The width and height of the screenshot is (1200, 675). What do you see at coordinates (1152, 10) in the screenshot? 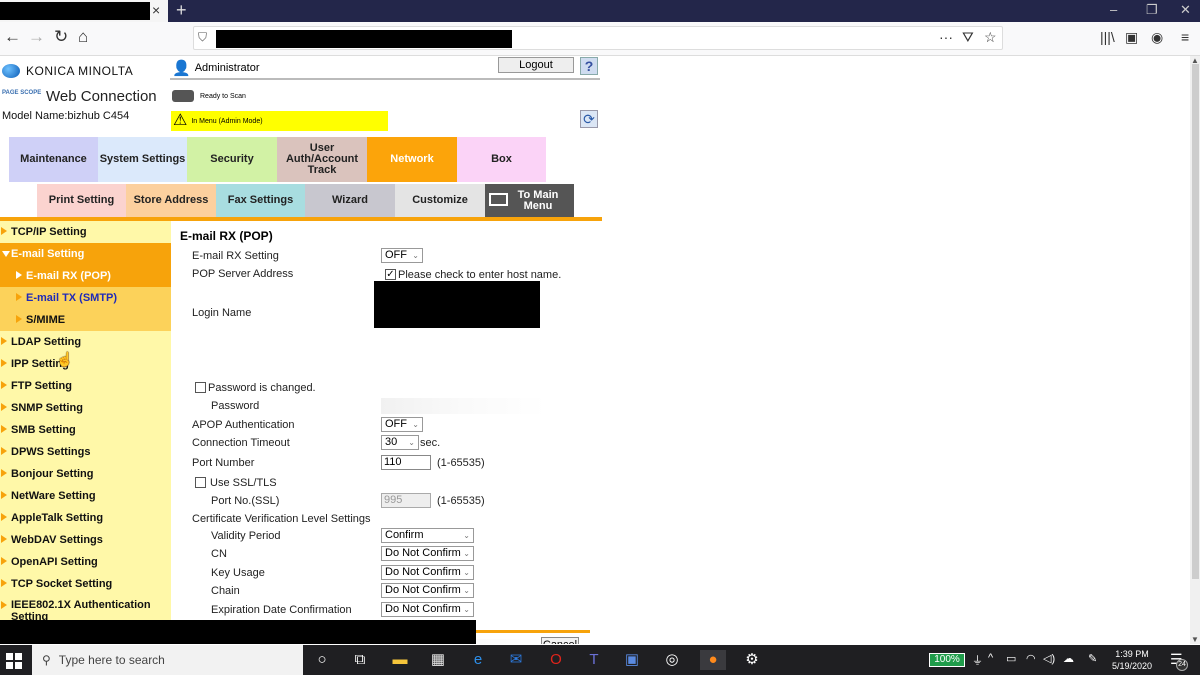
I see `restore-icon: ❐` at bounding box center [1152, 10].